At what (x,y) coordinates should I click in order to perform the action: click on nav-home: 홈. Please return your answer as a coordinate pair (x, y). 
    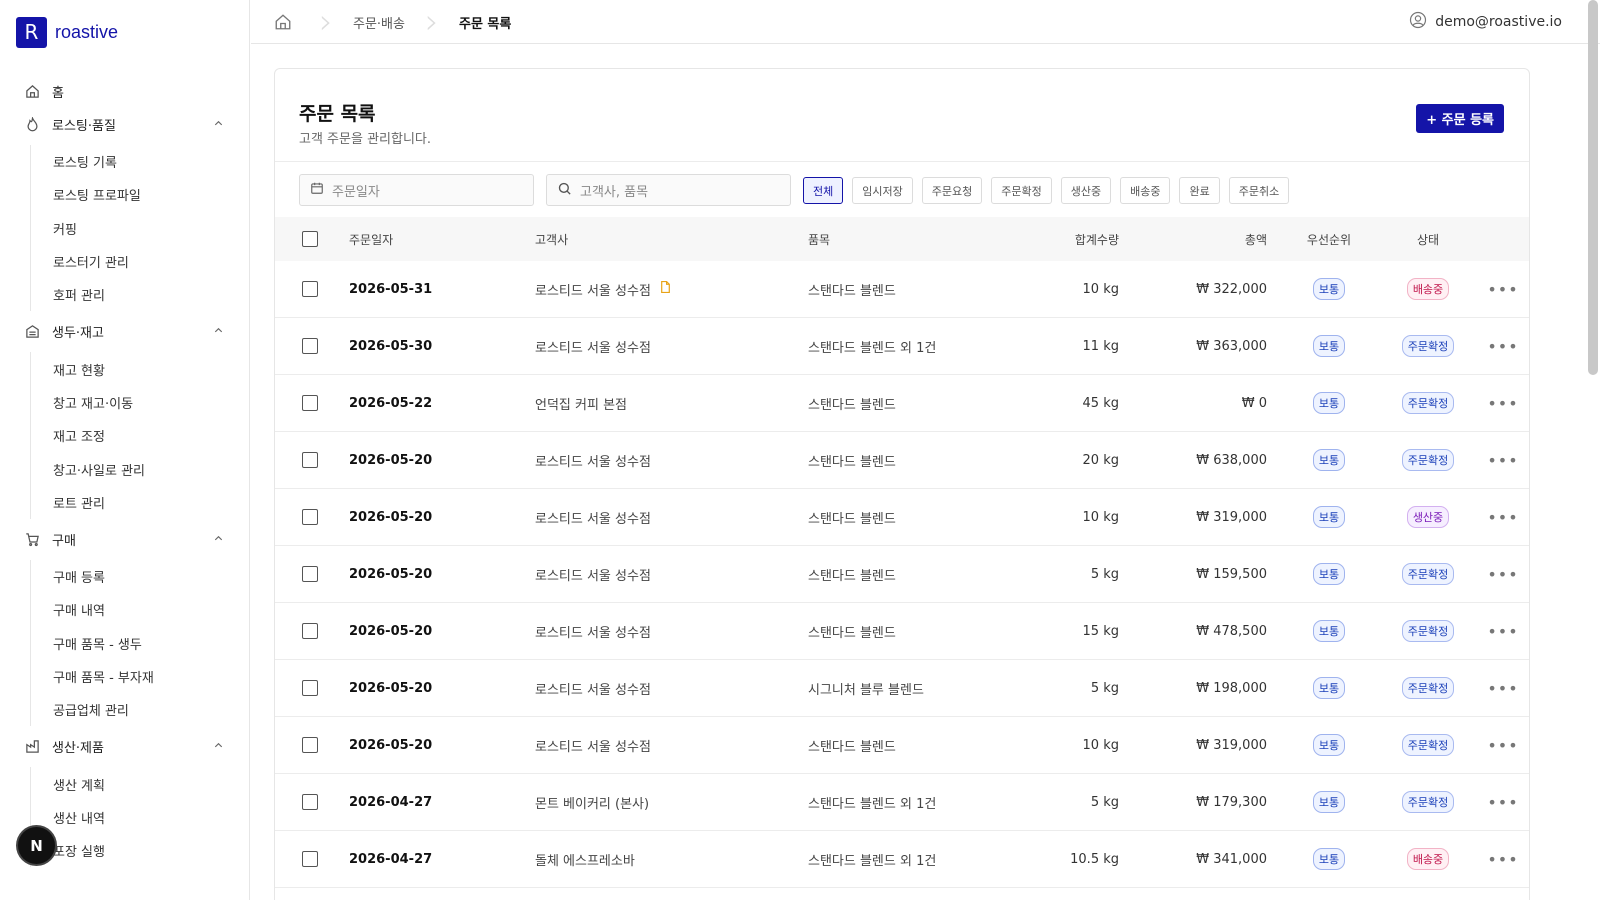
    Looking at the image, I should click on (125, 91).